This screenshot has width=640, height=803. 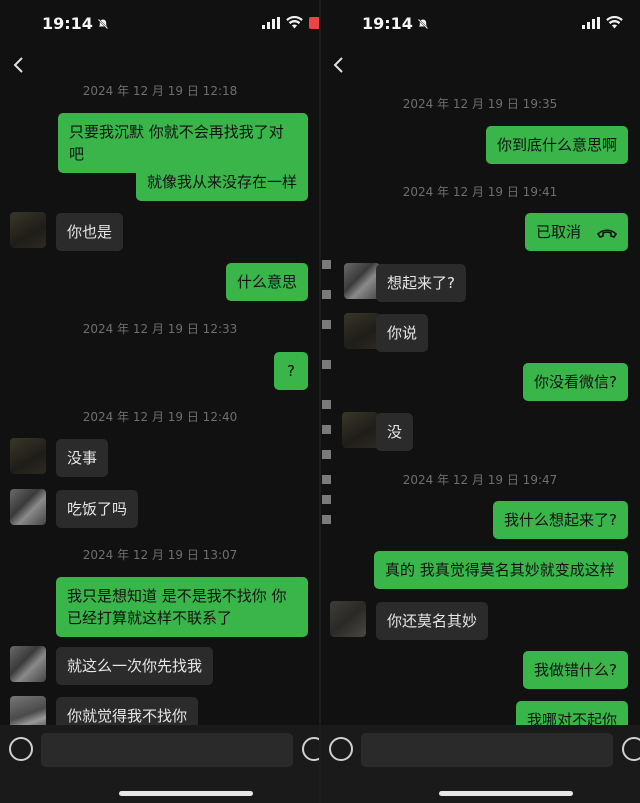 I want to click on received-message: 就这么一次你先找我, so click(x=135, y=666).